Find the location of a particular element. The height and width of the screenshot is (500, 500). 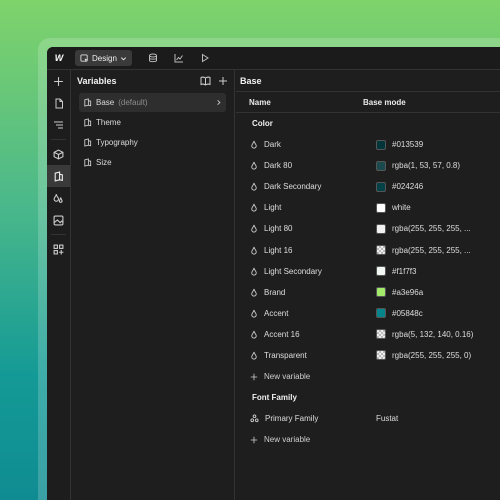

variable-name: Light Secondary is located at coordinates (293, 271).